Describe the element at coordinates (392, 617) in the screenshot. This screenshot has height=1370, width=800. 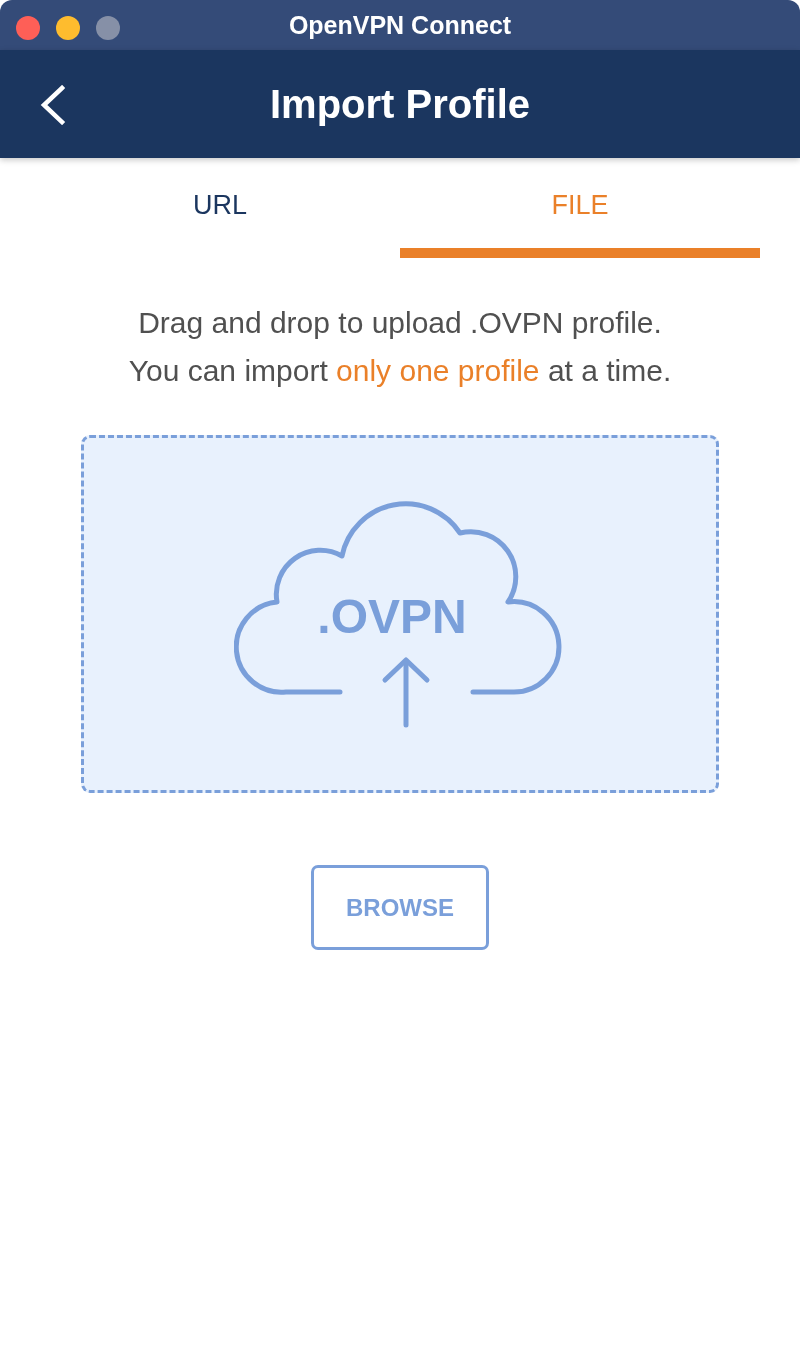
I see `file-type-label: .OVPN` at that location.